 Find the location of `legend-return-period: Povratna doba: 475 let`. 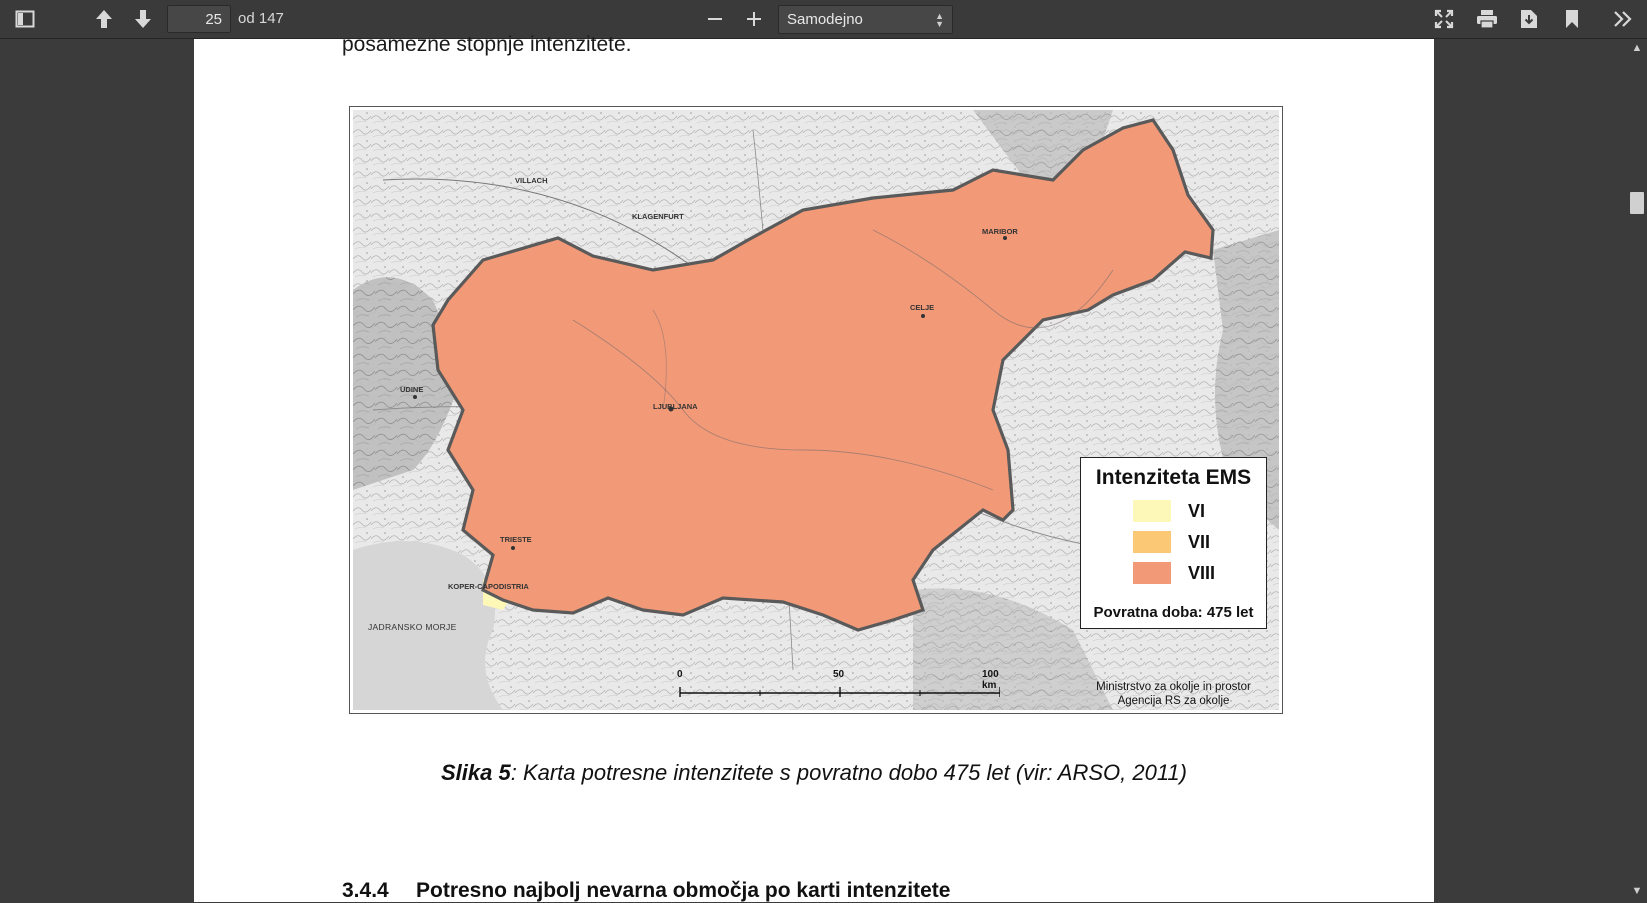

legend-return-period: Povratna doba: 475 let is located at coordinates (1173, 612).